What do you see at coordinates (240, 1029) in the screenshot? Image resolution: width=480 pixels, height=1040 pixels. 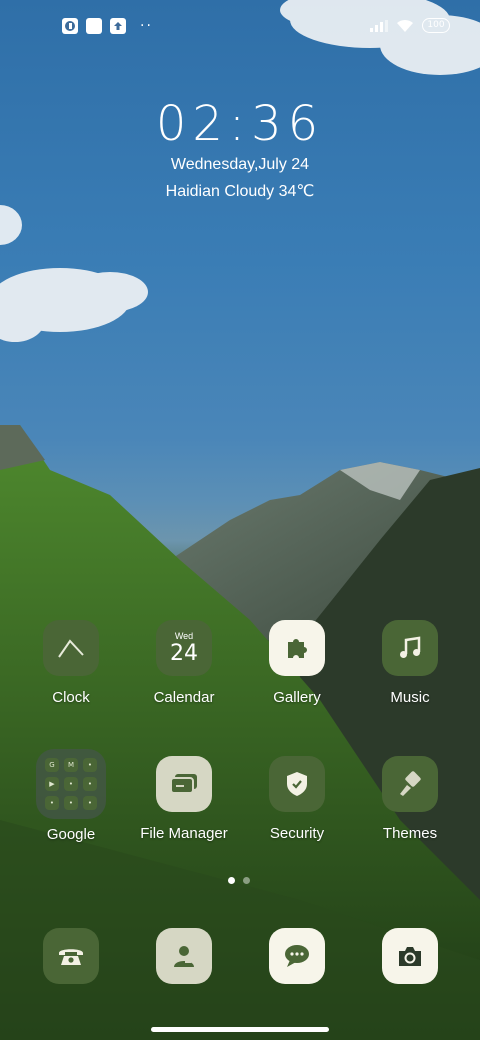 I see `home-gesture-bar` at bounding box center [240, 1029].